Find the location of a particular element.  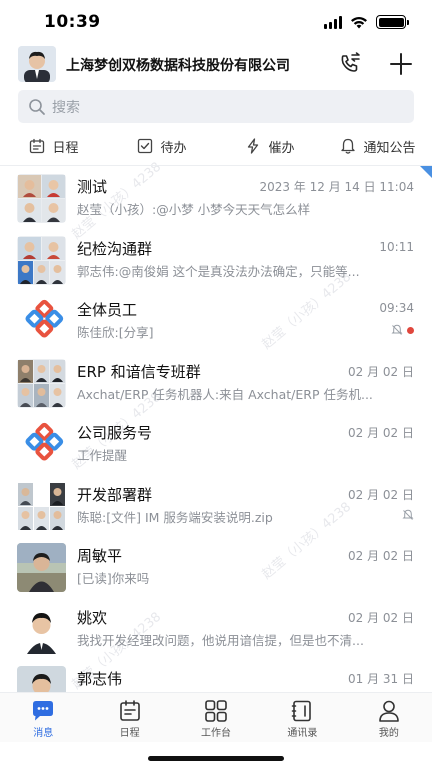

search-input: 搜索 is located at coordinates (216, 106).